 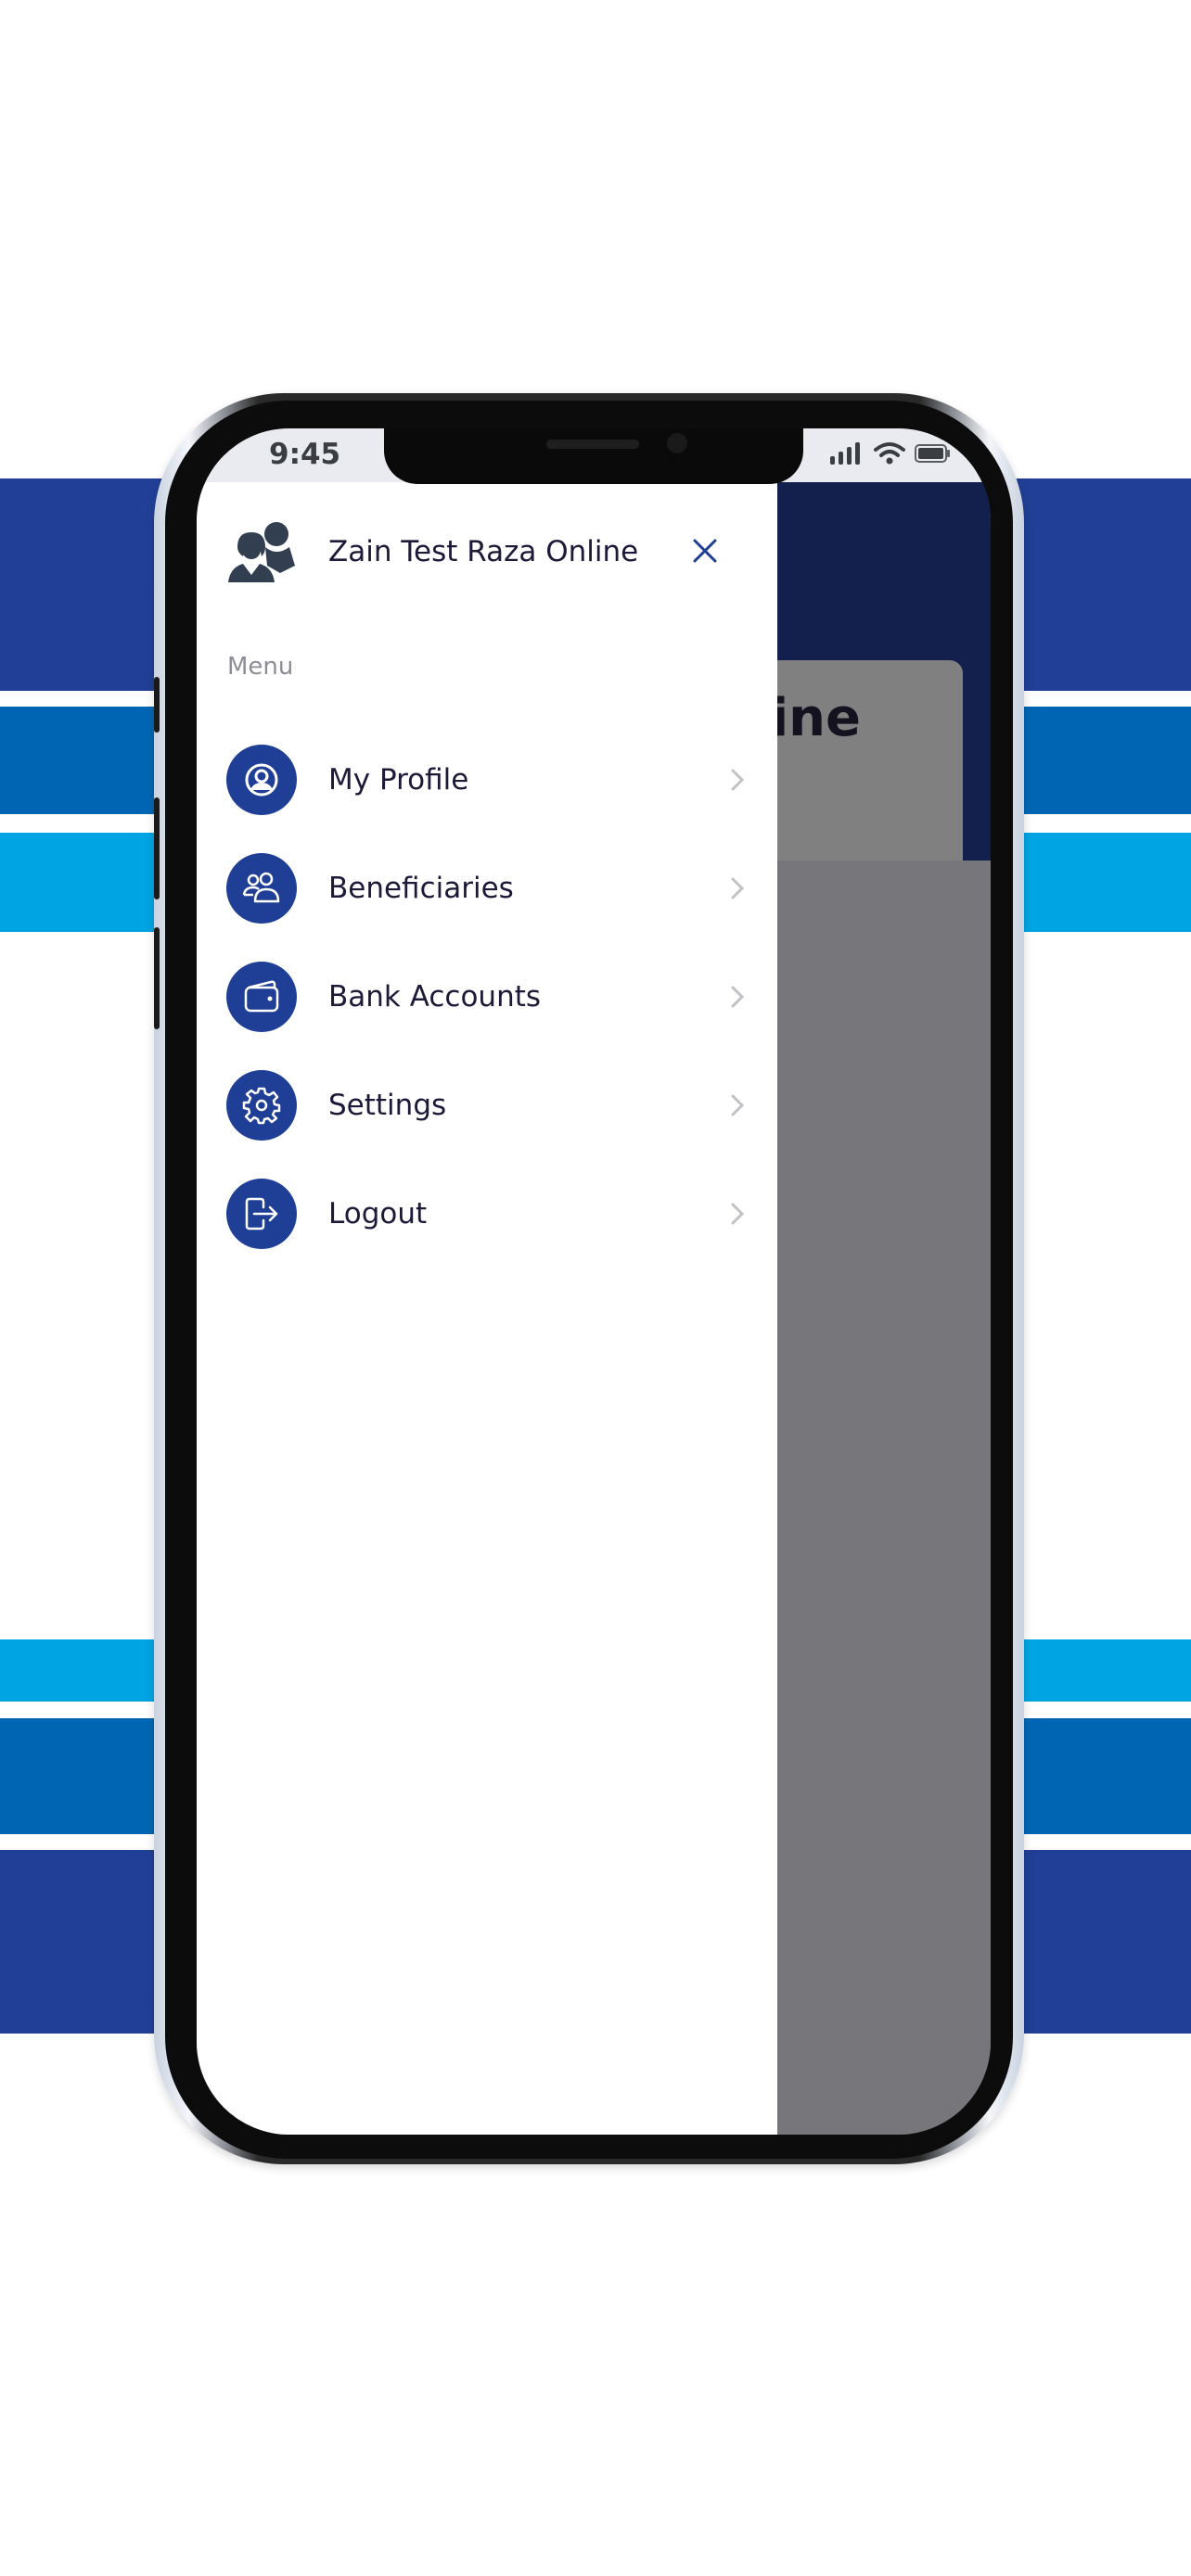 What do you see at coordinates (593, 456) in the screenshot?
I see `phone-notch` at bounding box center [593, 456].